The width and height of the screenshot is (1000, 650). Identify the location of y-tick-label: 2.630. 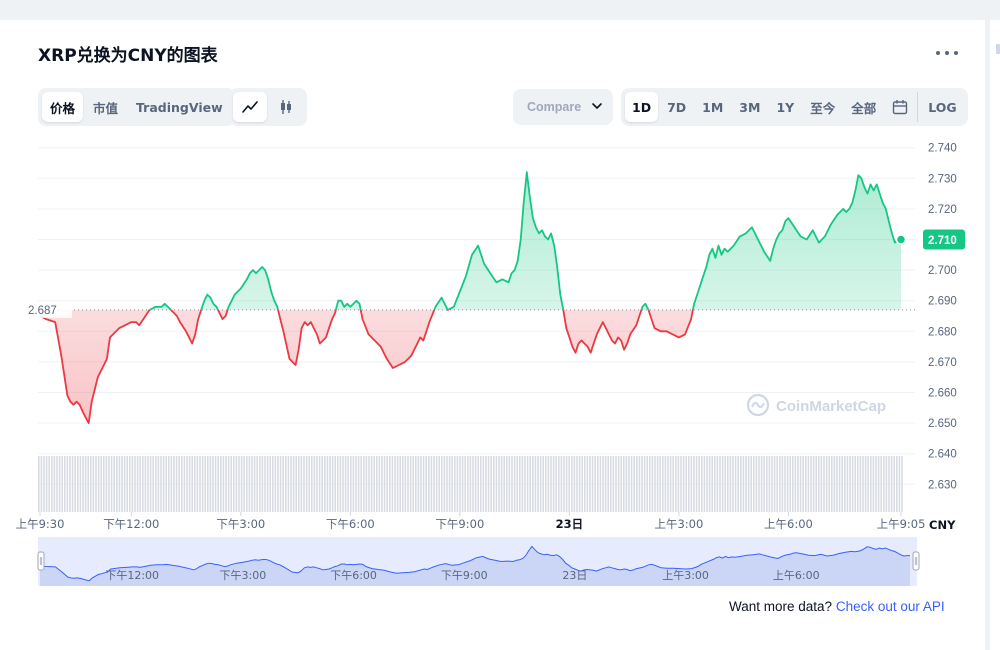
(942, 485).